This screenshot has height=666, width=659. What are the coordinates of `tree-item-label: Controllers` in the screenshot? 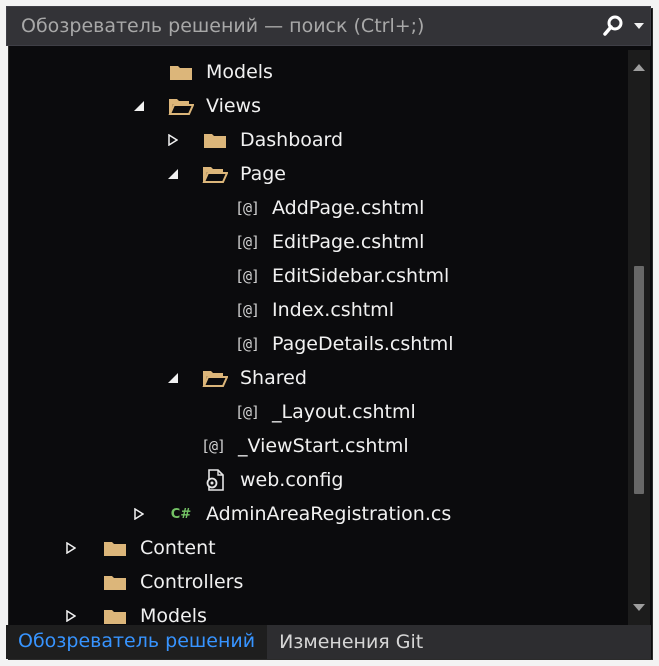 It's located at (192, 582).